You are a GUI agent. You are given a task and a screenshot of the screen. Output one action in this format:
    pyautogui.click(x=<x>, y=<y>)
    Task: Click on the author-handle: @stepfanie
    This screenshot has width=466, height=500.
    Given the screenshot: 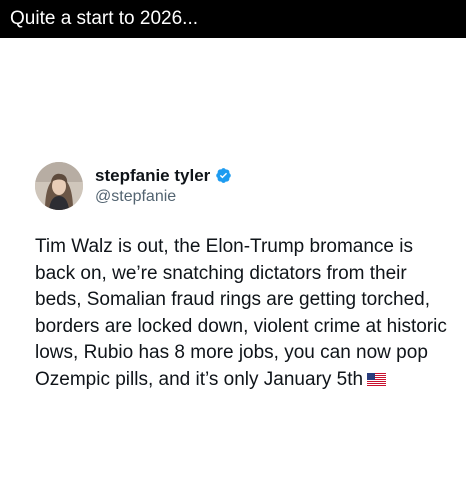 What is the action you would take?
    pyautogui.click(x=163, y=197)
    